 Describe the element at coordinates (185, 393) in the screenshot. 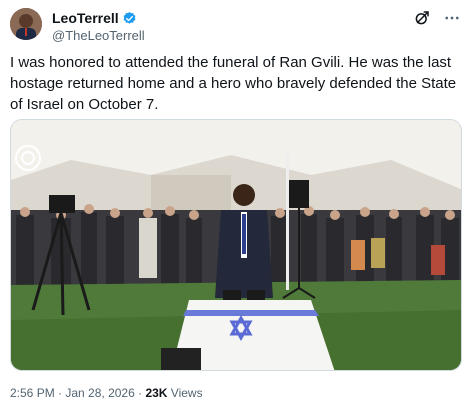

I see `views-label: Views` at that location.